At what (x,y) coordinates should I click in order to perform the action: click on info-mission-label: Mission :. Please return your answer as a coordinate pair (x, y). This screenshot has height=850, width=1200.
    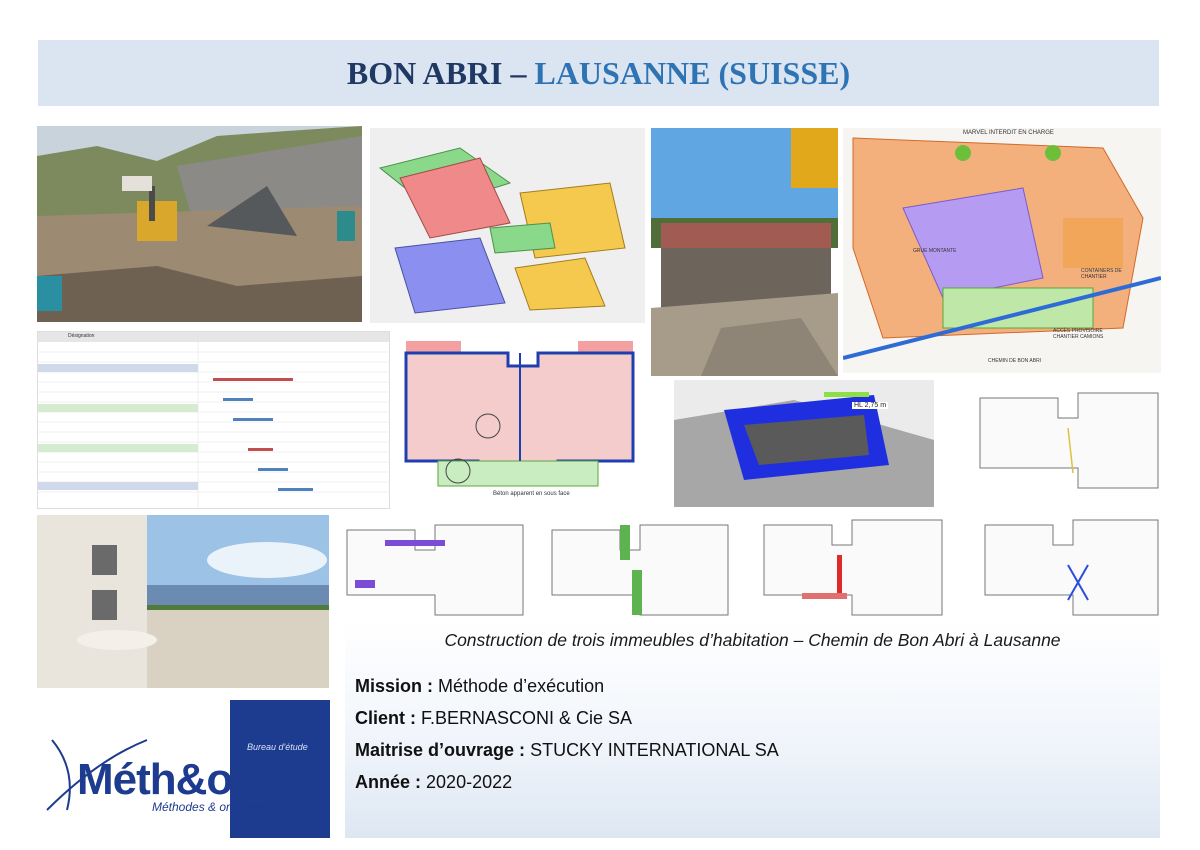
    Looking at the image, I should click on (394, 686).